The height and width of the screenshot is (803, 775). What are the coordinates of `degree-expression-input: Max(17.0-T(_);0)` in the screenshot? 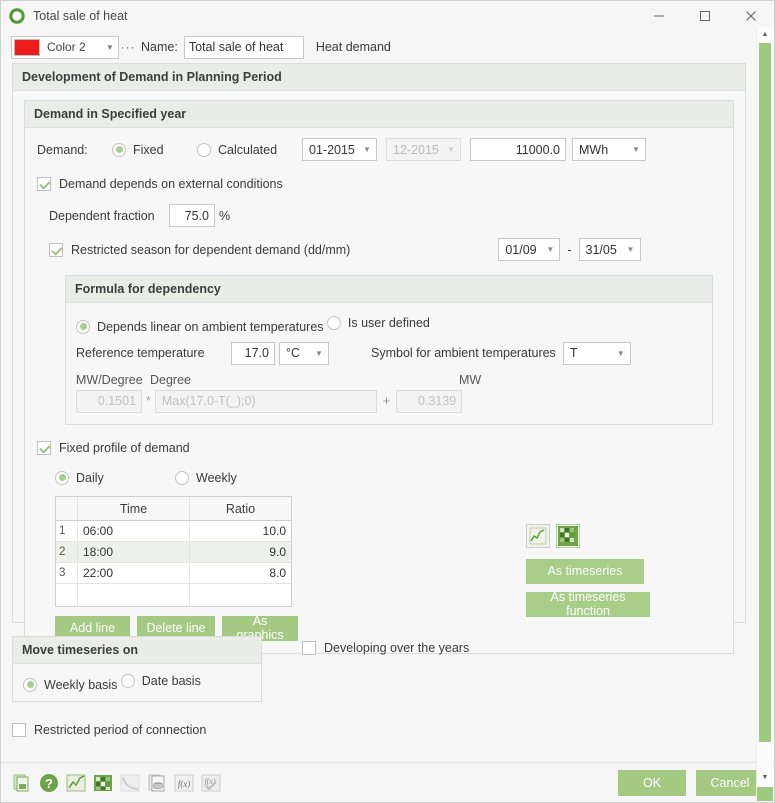 It's located at (265, 401).